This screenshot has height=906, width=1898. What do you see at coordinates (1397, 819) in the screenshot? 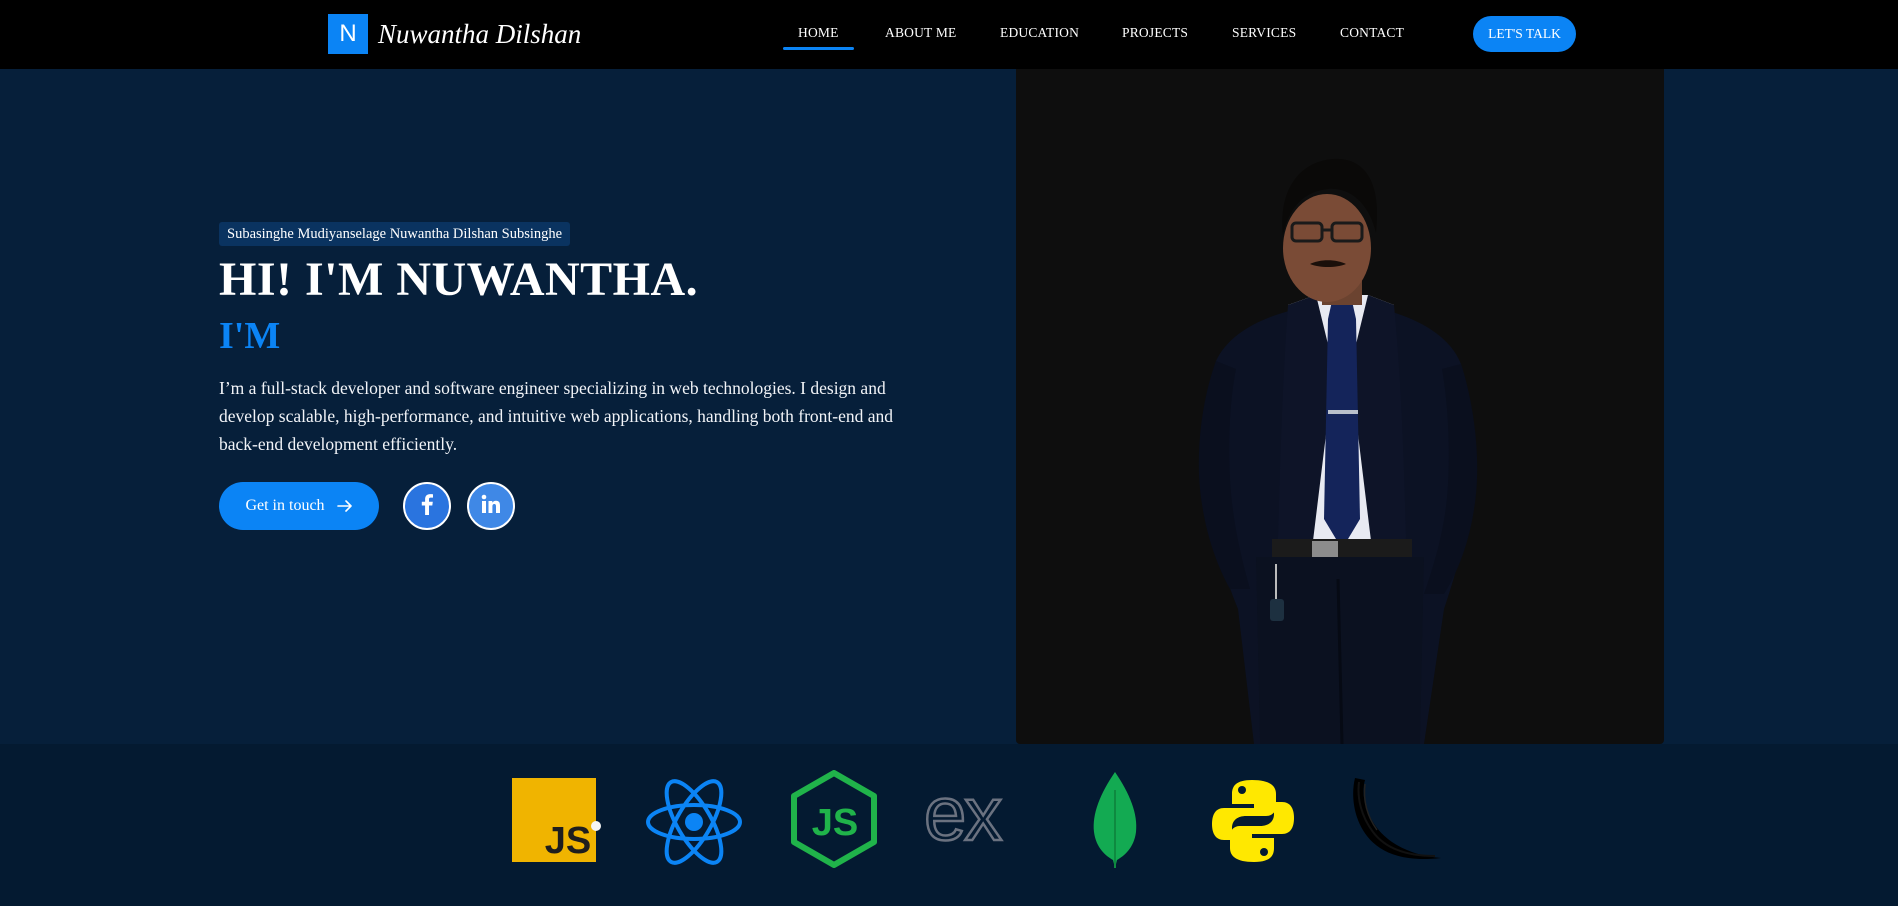
I see `flask-icon` at bounding box center [1397, 819].